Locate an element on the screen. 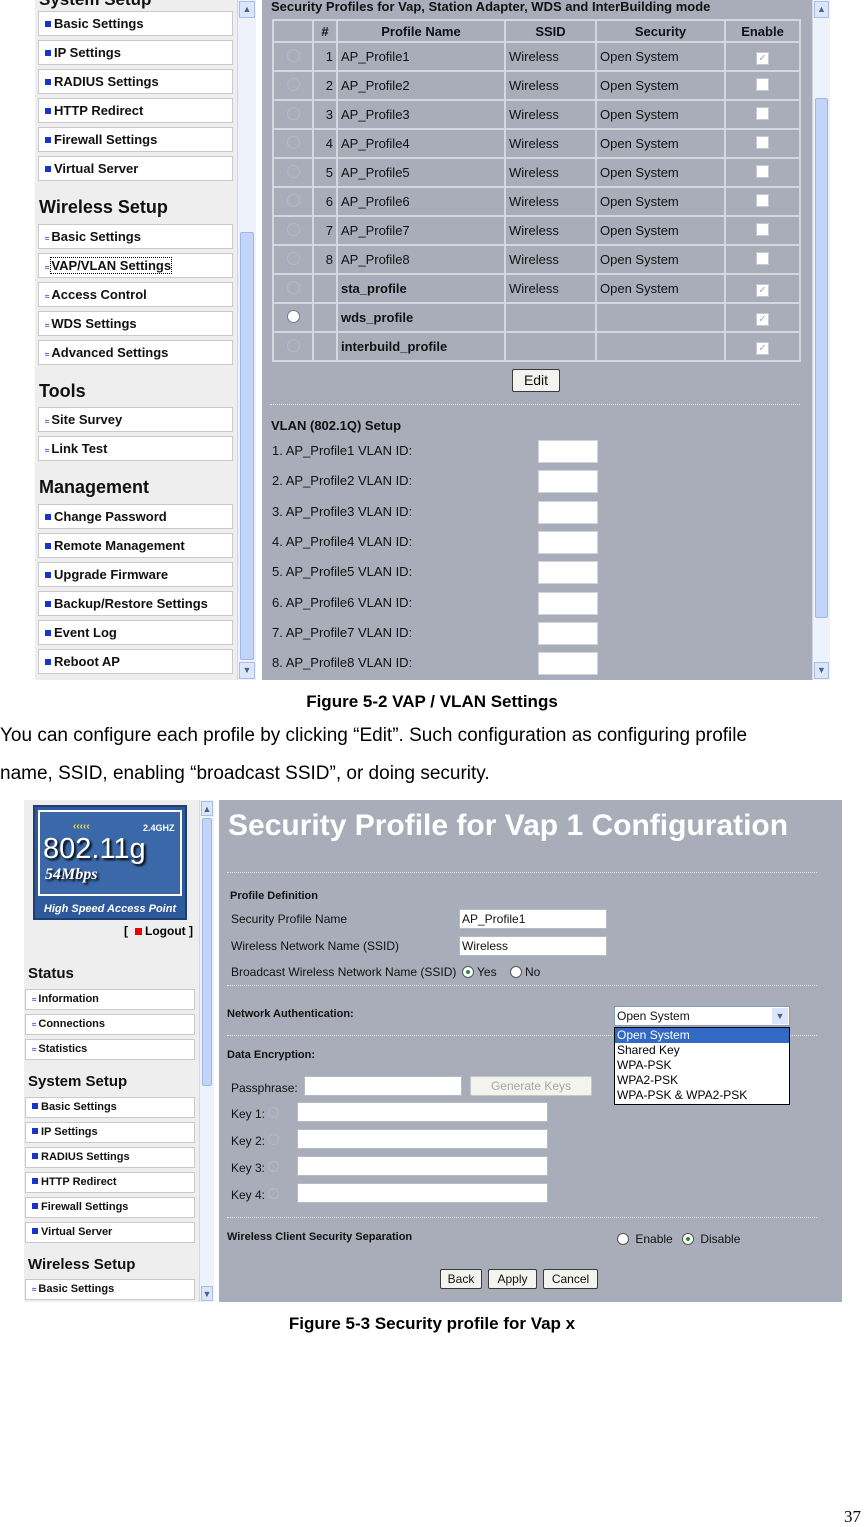 Image resolution: width=864 pixels, height=1527 pixels. logout-label: Logout is located at coordinates (165, 931).